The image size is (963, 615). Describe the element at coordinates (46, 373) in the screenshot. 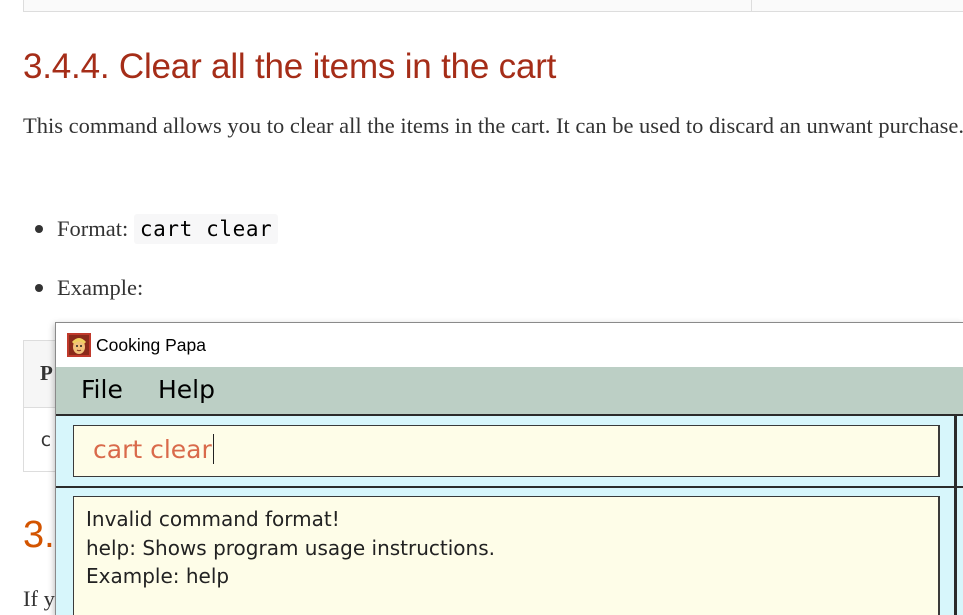

I see `table-header-text: P` at that location.